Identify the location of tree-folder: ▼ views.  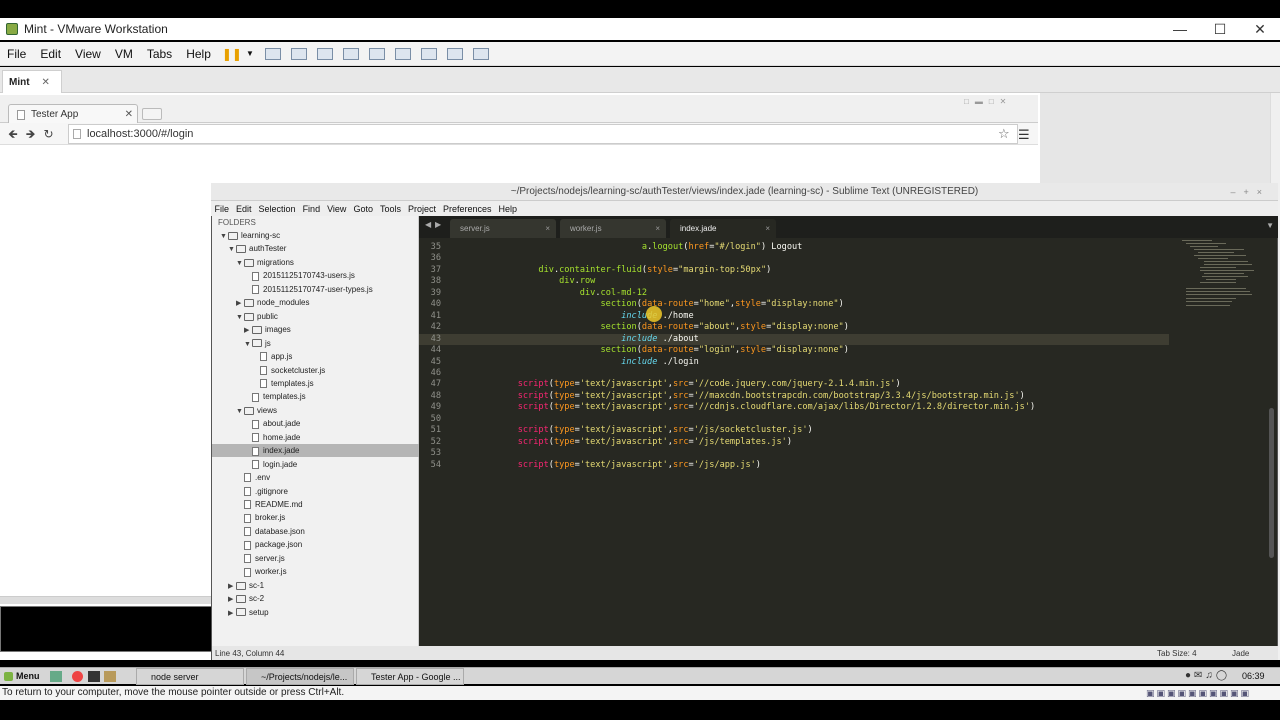
(315, 410).